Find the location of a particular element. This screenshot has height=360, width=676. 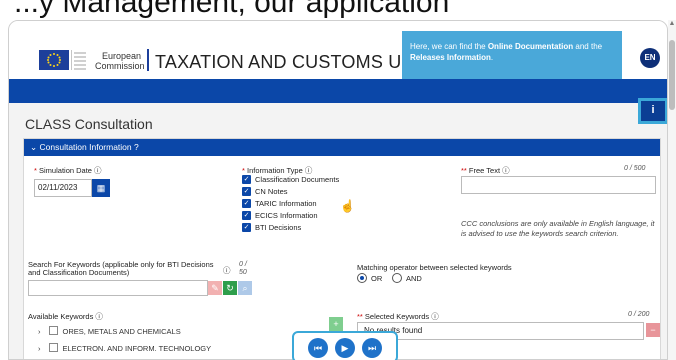

option-label: CN Notes is located at coordinates (271, 191).